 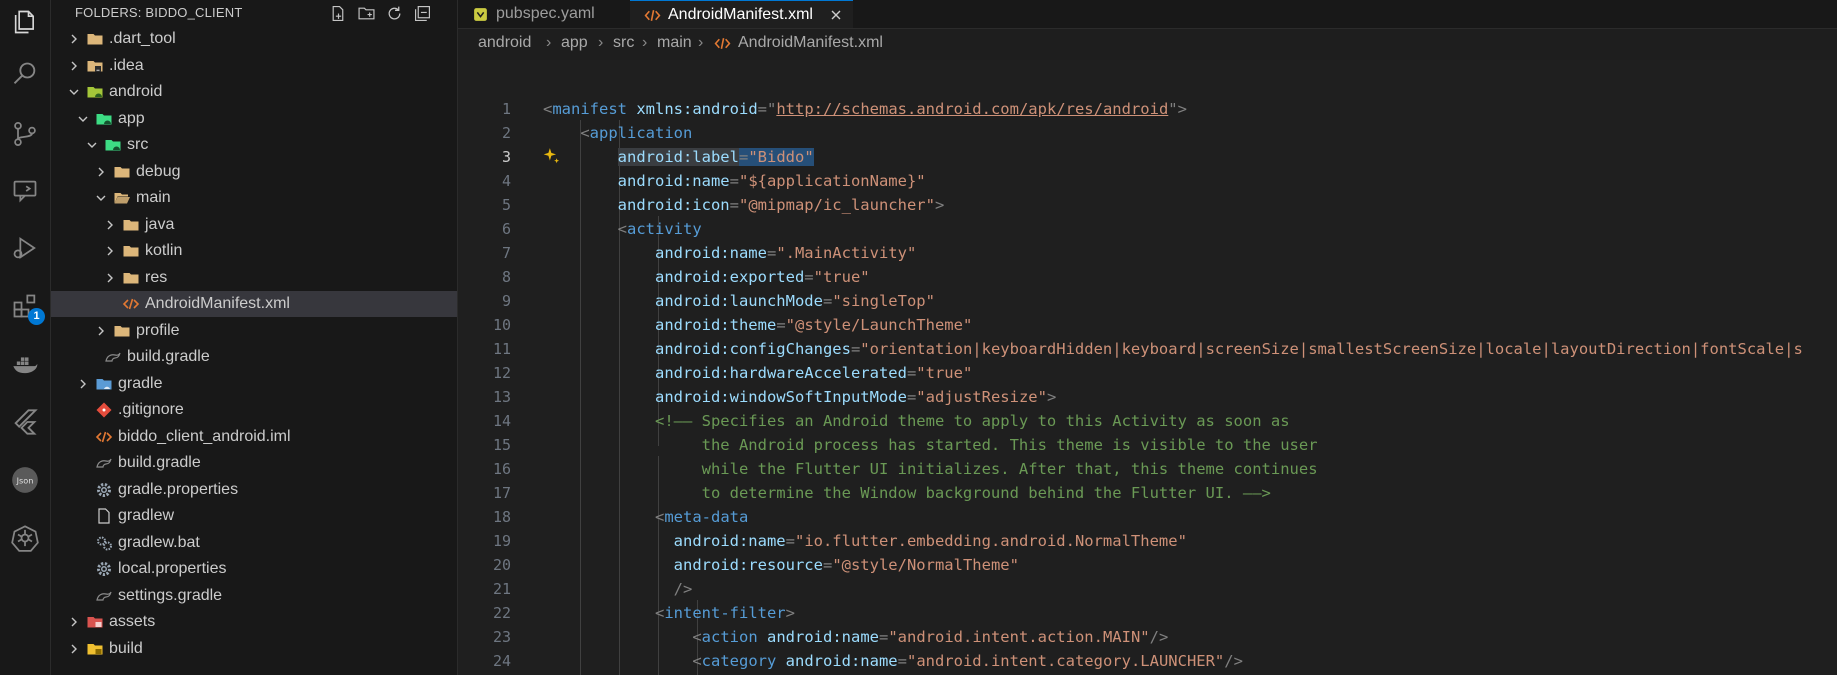 I want to click on tree-item-idea: .idea, so click(x=254, y=66).